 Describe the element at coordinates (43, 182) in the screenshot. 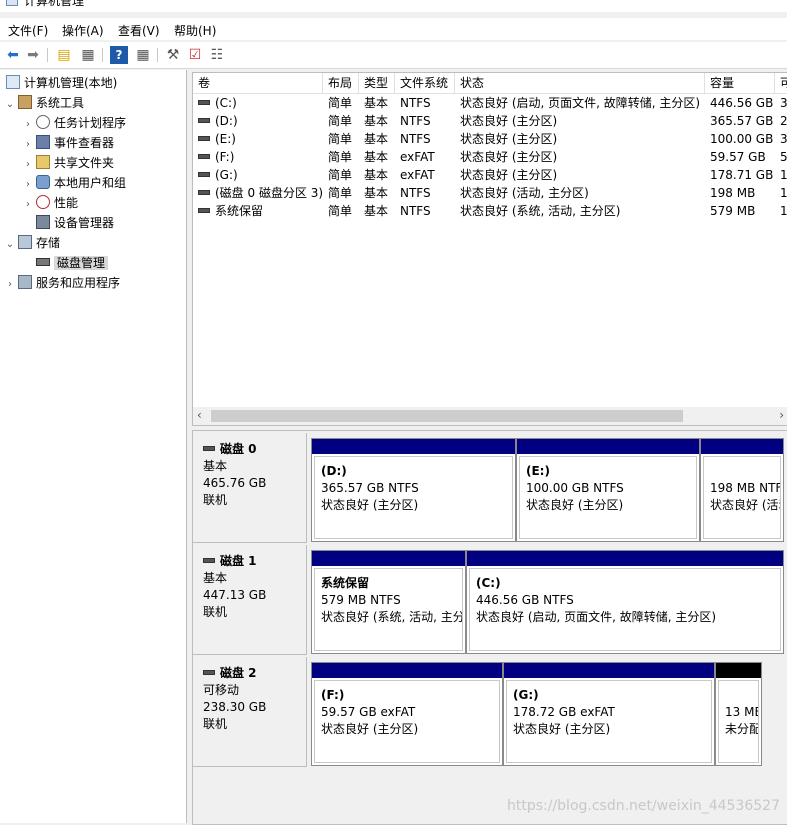

I see `users-icon` at that location.